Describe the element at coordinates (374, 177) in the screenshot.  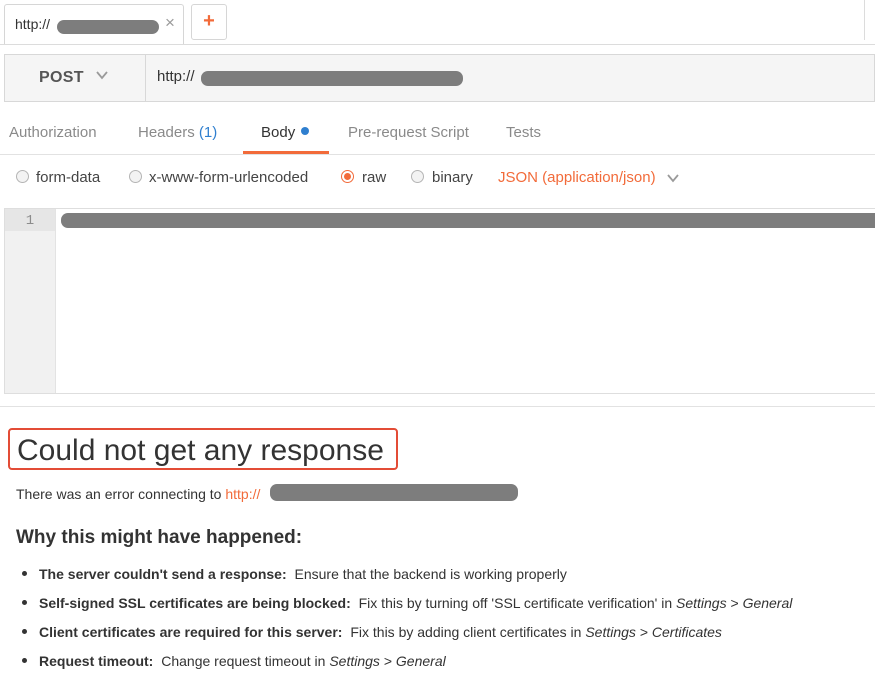
I see `radio-raw-label: raw` at that location.